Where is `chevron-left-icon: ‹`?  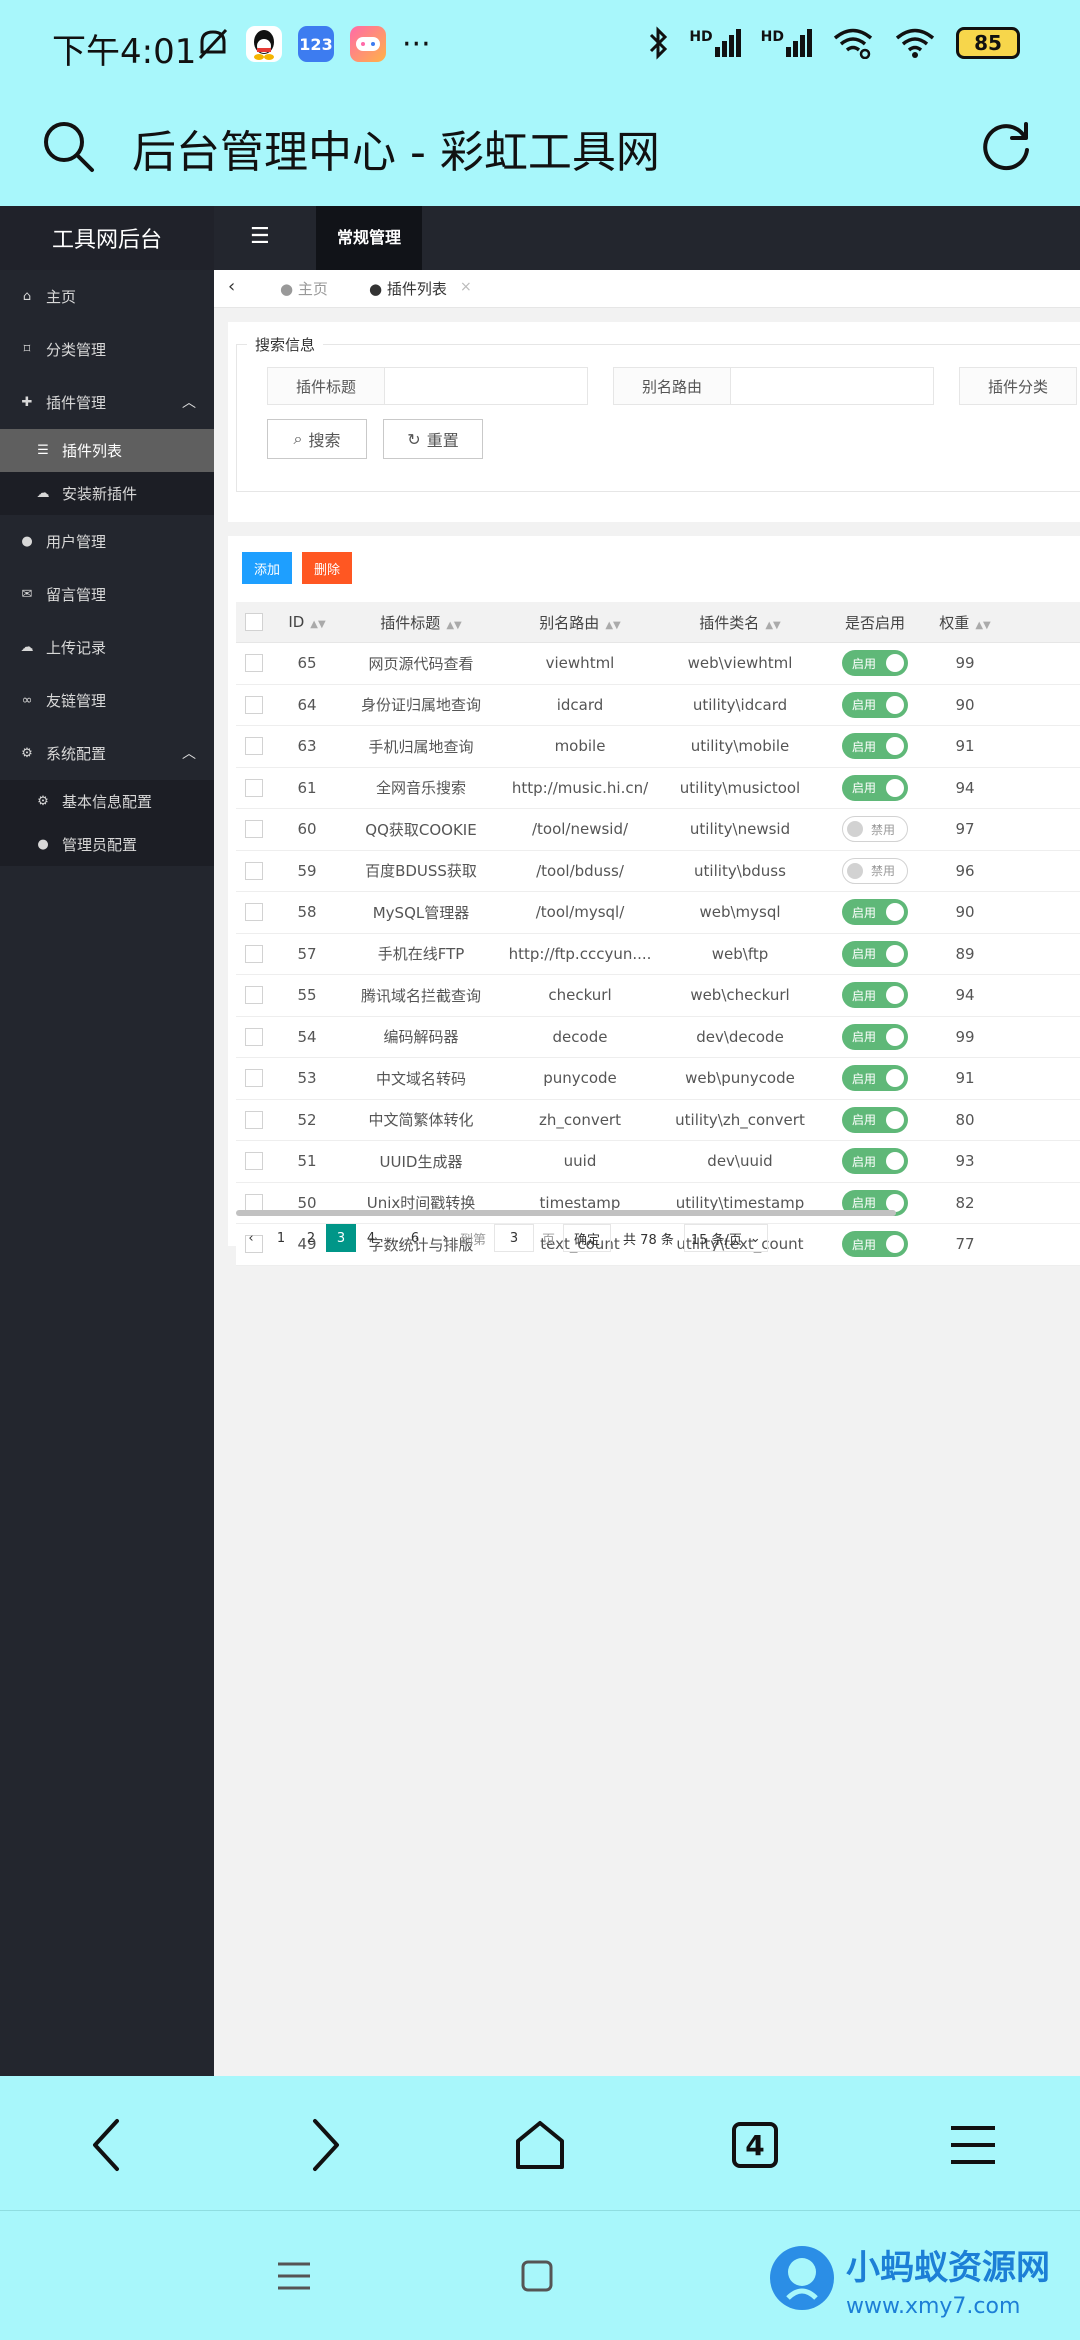 chevron-left-icon: ‹ is located at coordinates (231, 286).